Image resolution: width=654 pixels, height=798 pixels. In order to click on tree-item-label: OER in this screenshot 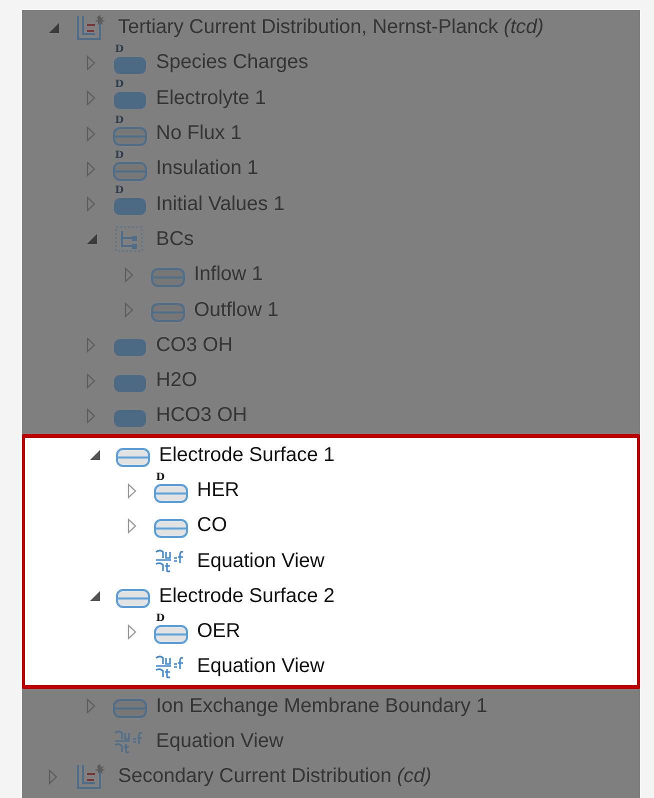, I will do `click(218, 632)`.